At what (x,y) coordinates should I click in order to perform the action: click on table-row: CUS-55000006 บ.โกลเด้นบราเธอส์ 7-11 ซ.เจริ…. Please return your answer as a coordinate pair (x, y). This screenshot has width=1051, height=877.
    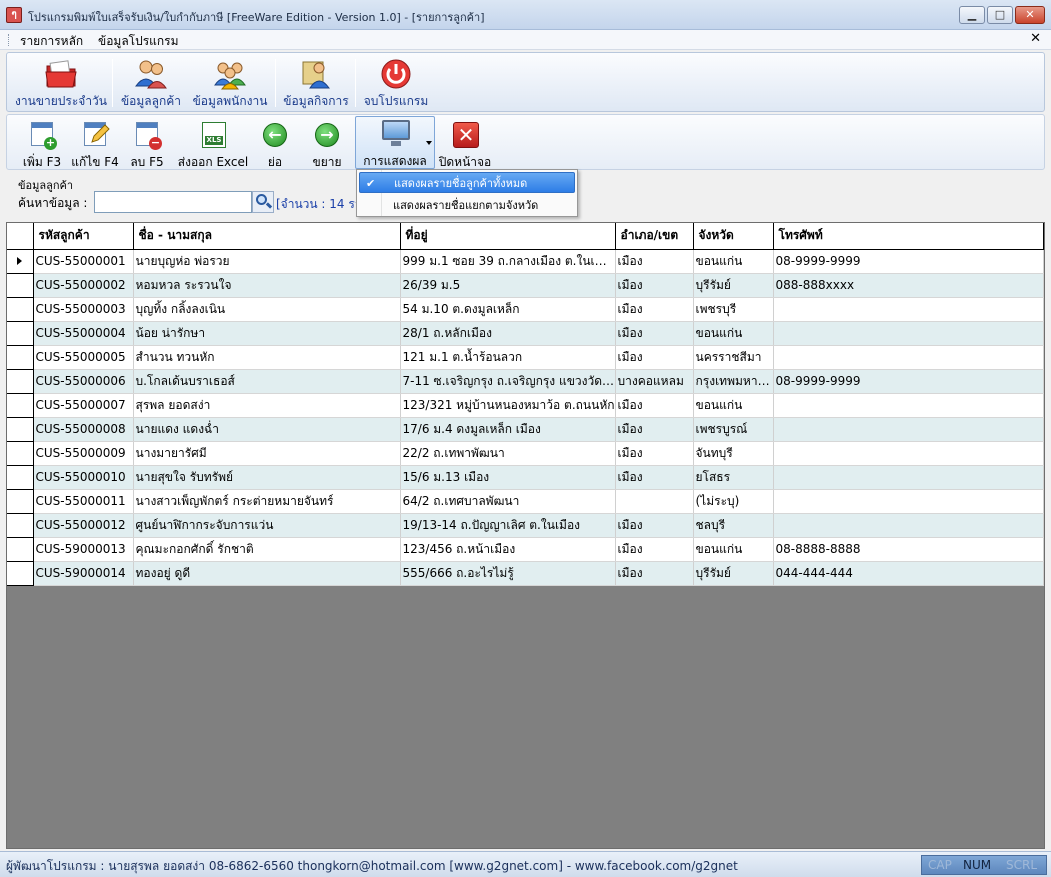
    Looking at the image, I should click on (525, 381).